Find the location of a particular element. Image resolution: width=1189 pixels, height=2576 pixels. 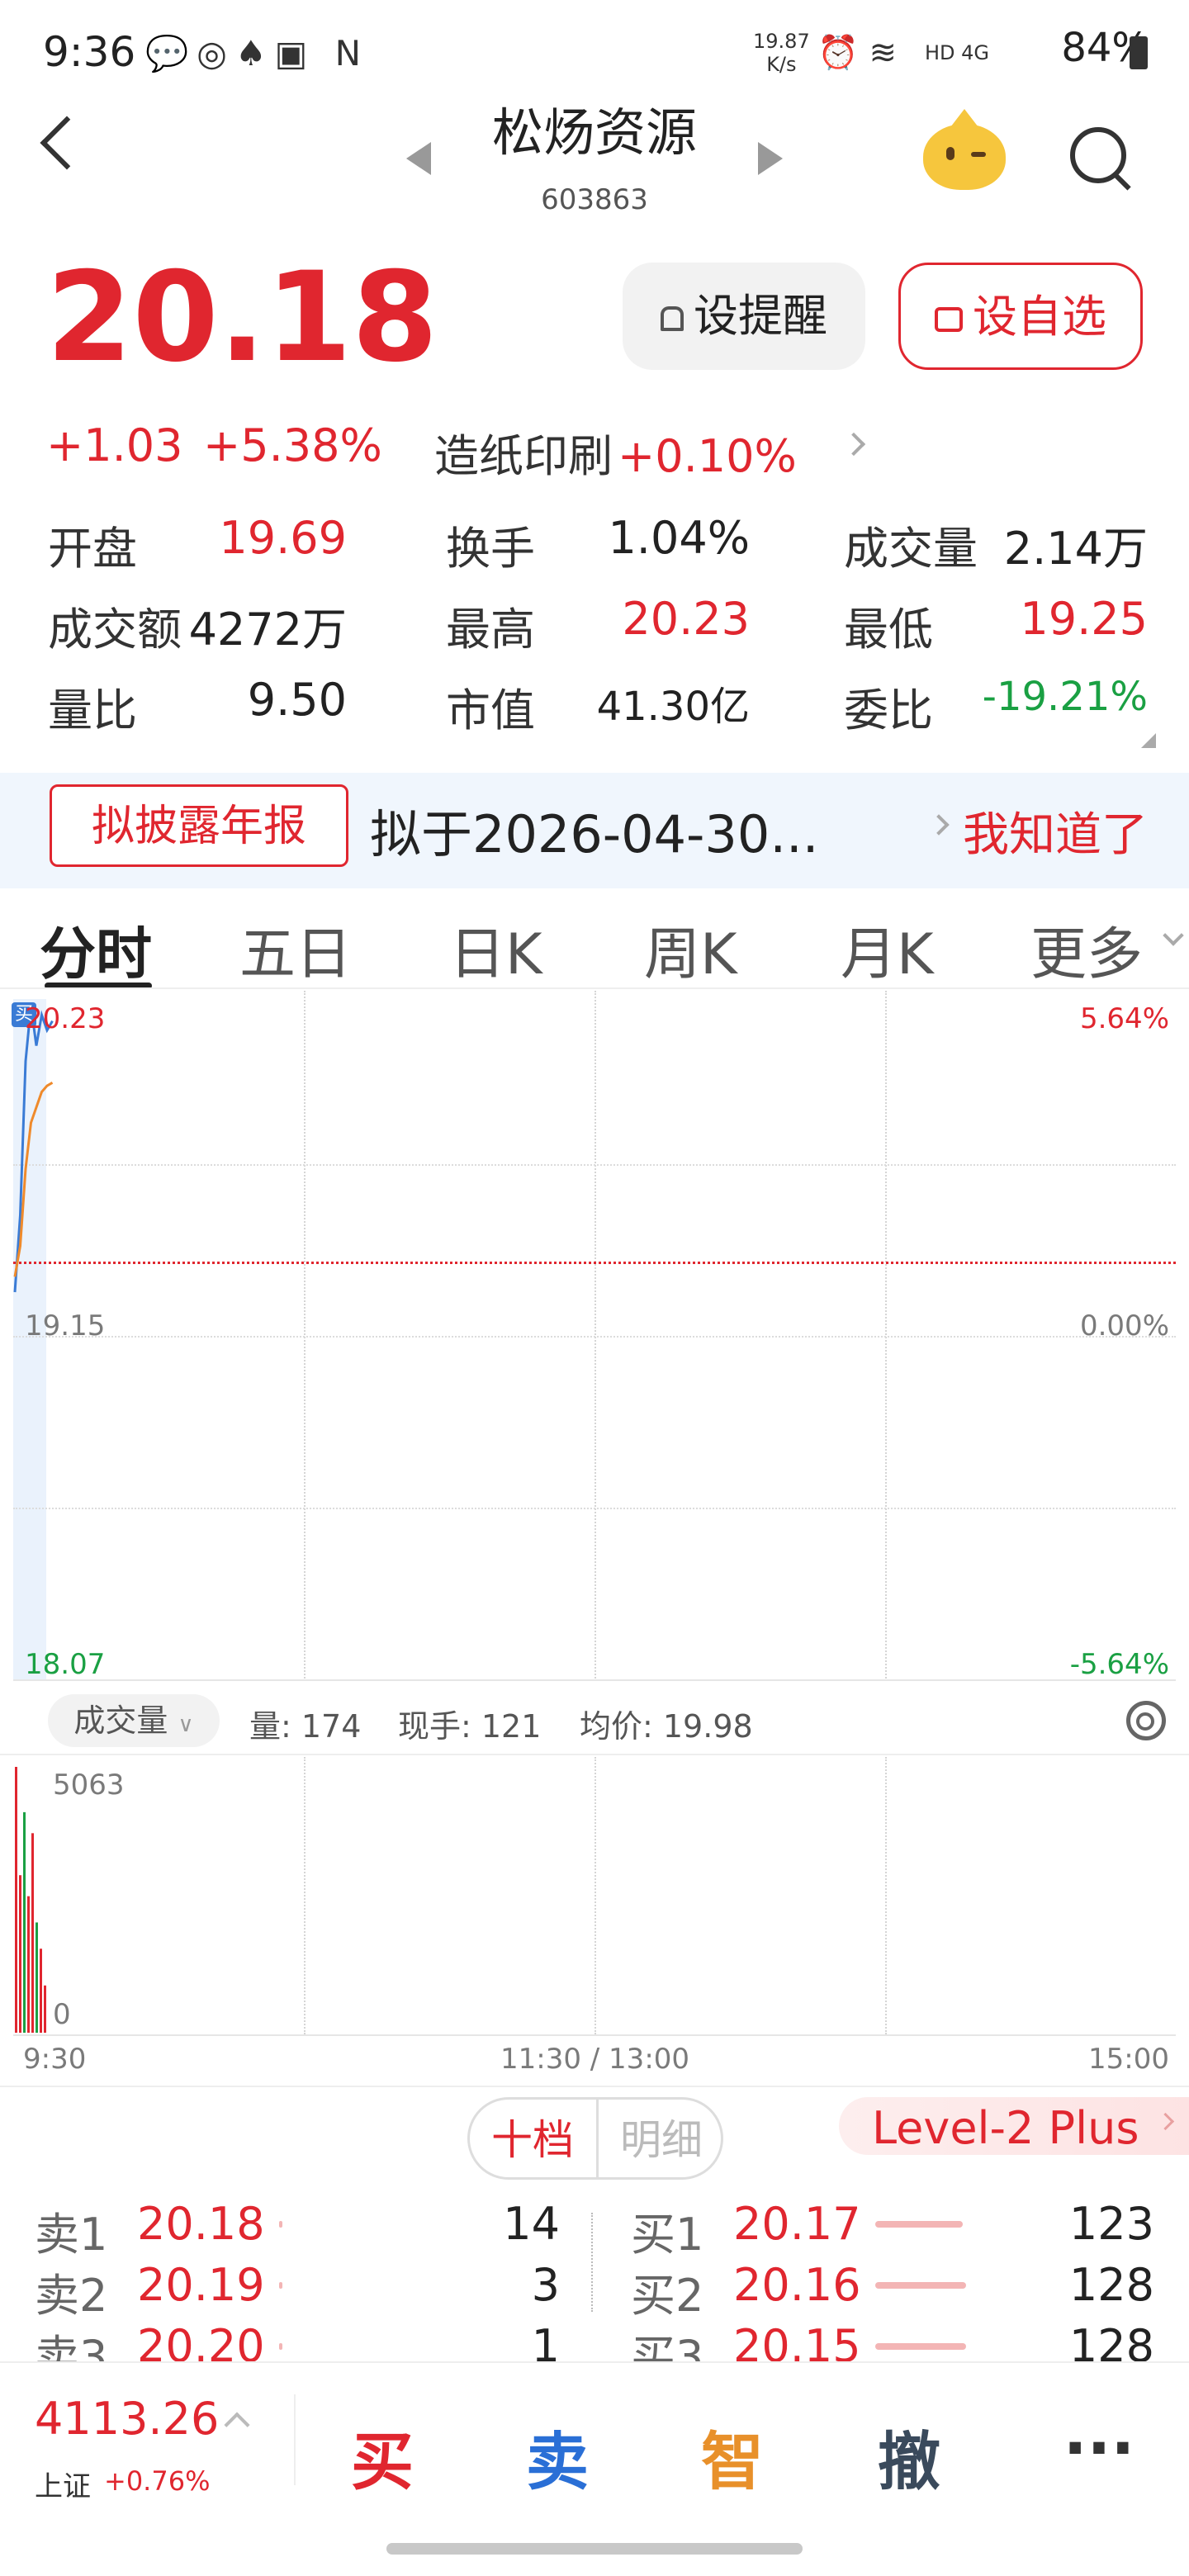

axis-pre-close: 19.15 is located at coordinates (65, 1325).